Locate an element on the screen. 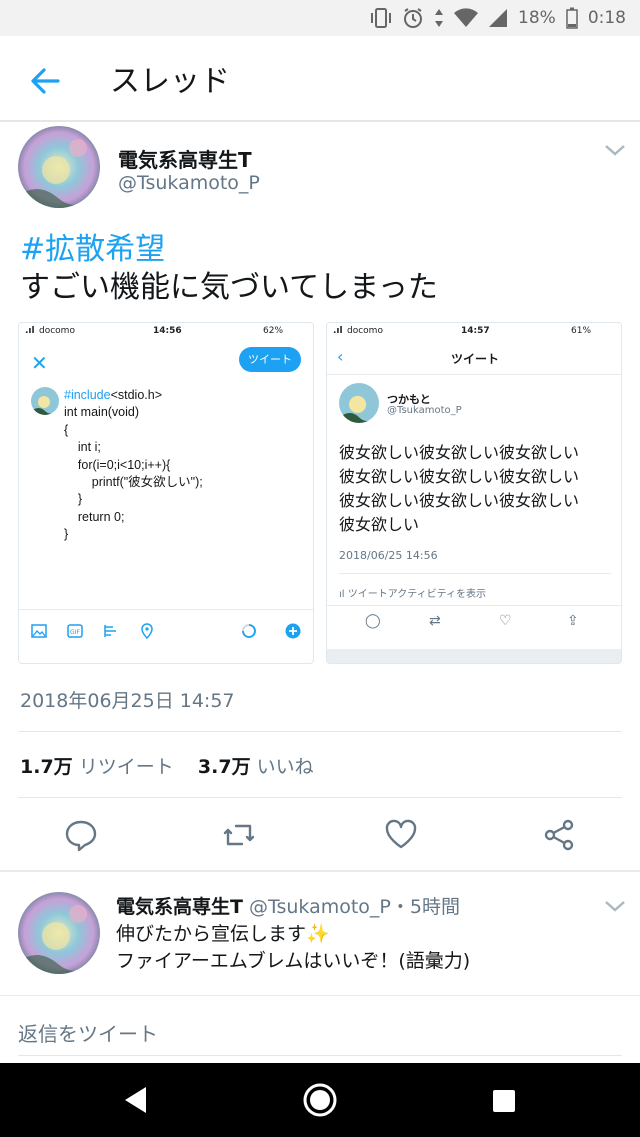  mini-battery: 62% is located at coordinates (273, 331).